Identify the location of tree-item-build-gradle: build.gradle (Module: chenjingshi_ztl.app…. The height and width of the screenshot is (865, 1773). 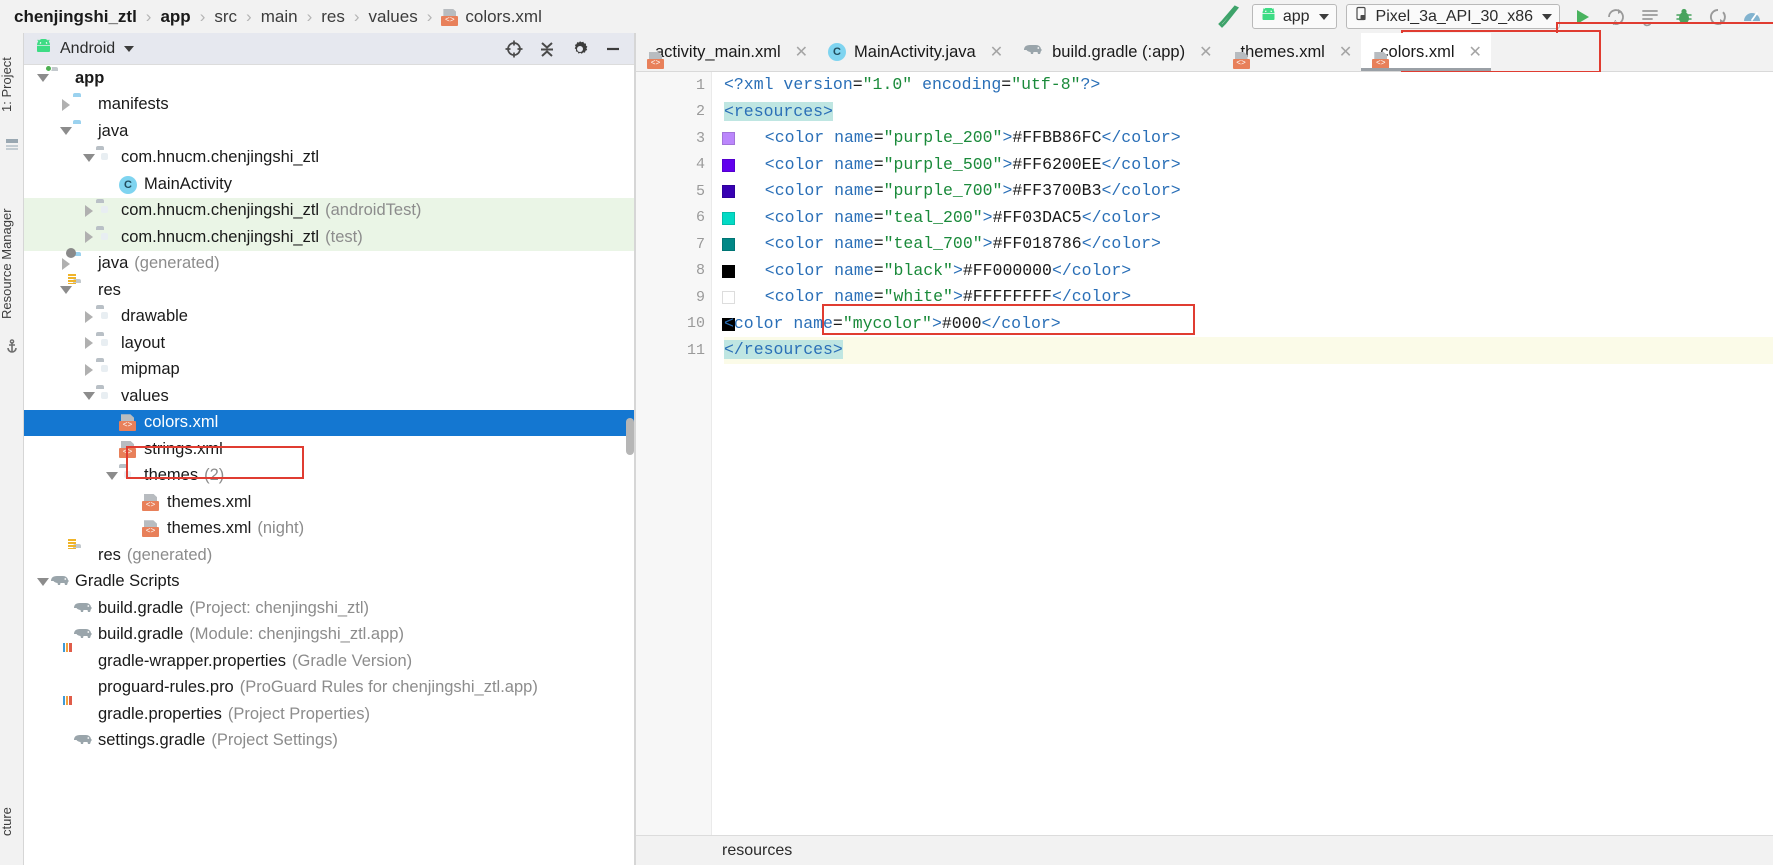
(329, 635).